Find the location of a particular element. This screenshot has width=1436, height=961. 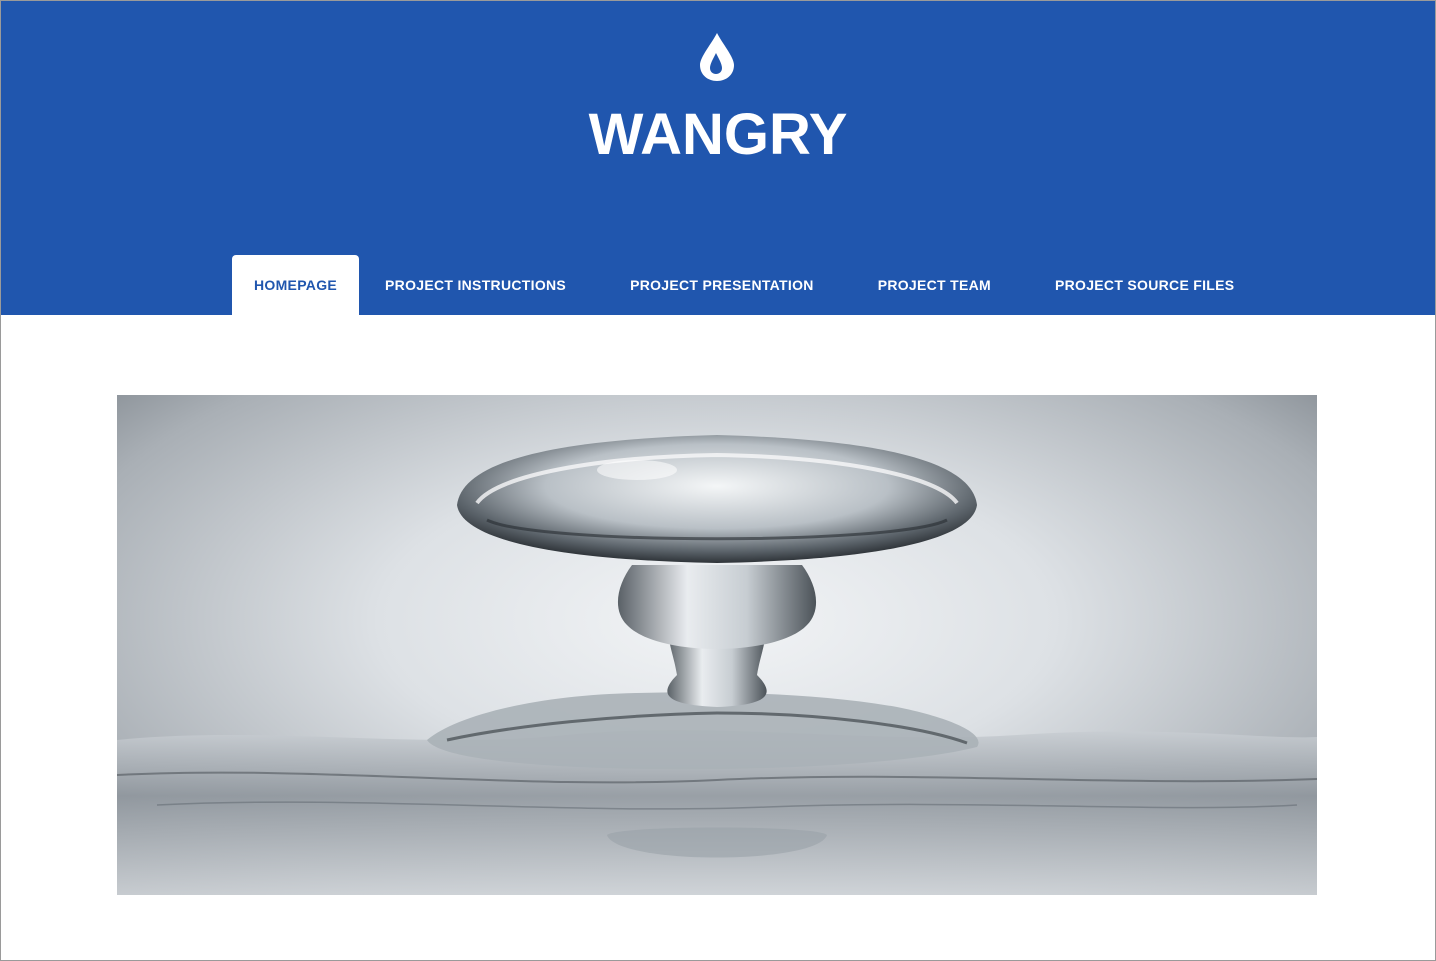

nav-item-project-source-files: PROJECT SOURCE FILES is located at coordinates (1144, 285).